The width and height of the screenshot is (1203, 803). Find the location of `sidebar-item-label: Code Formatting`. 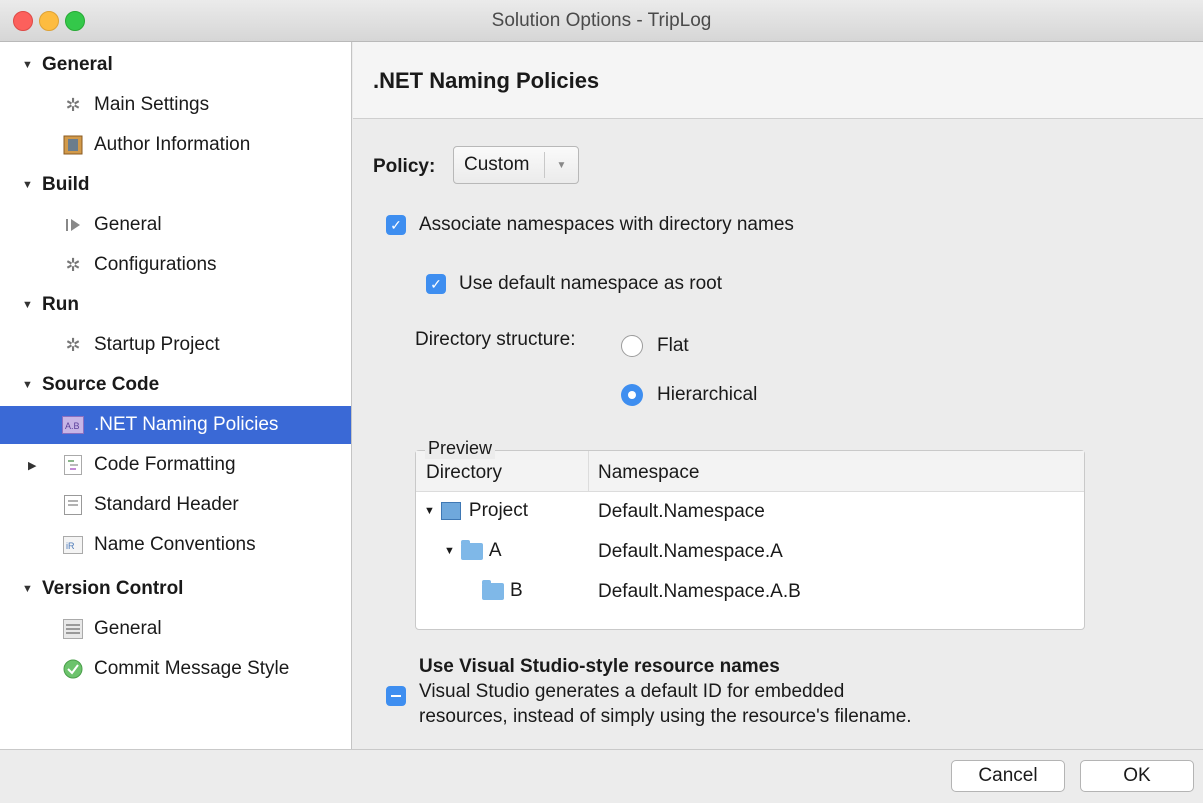

sidebar-item-label: Code Formatting is located at coordinates (165, 464).